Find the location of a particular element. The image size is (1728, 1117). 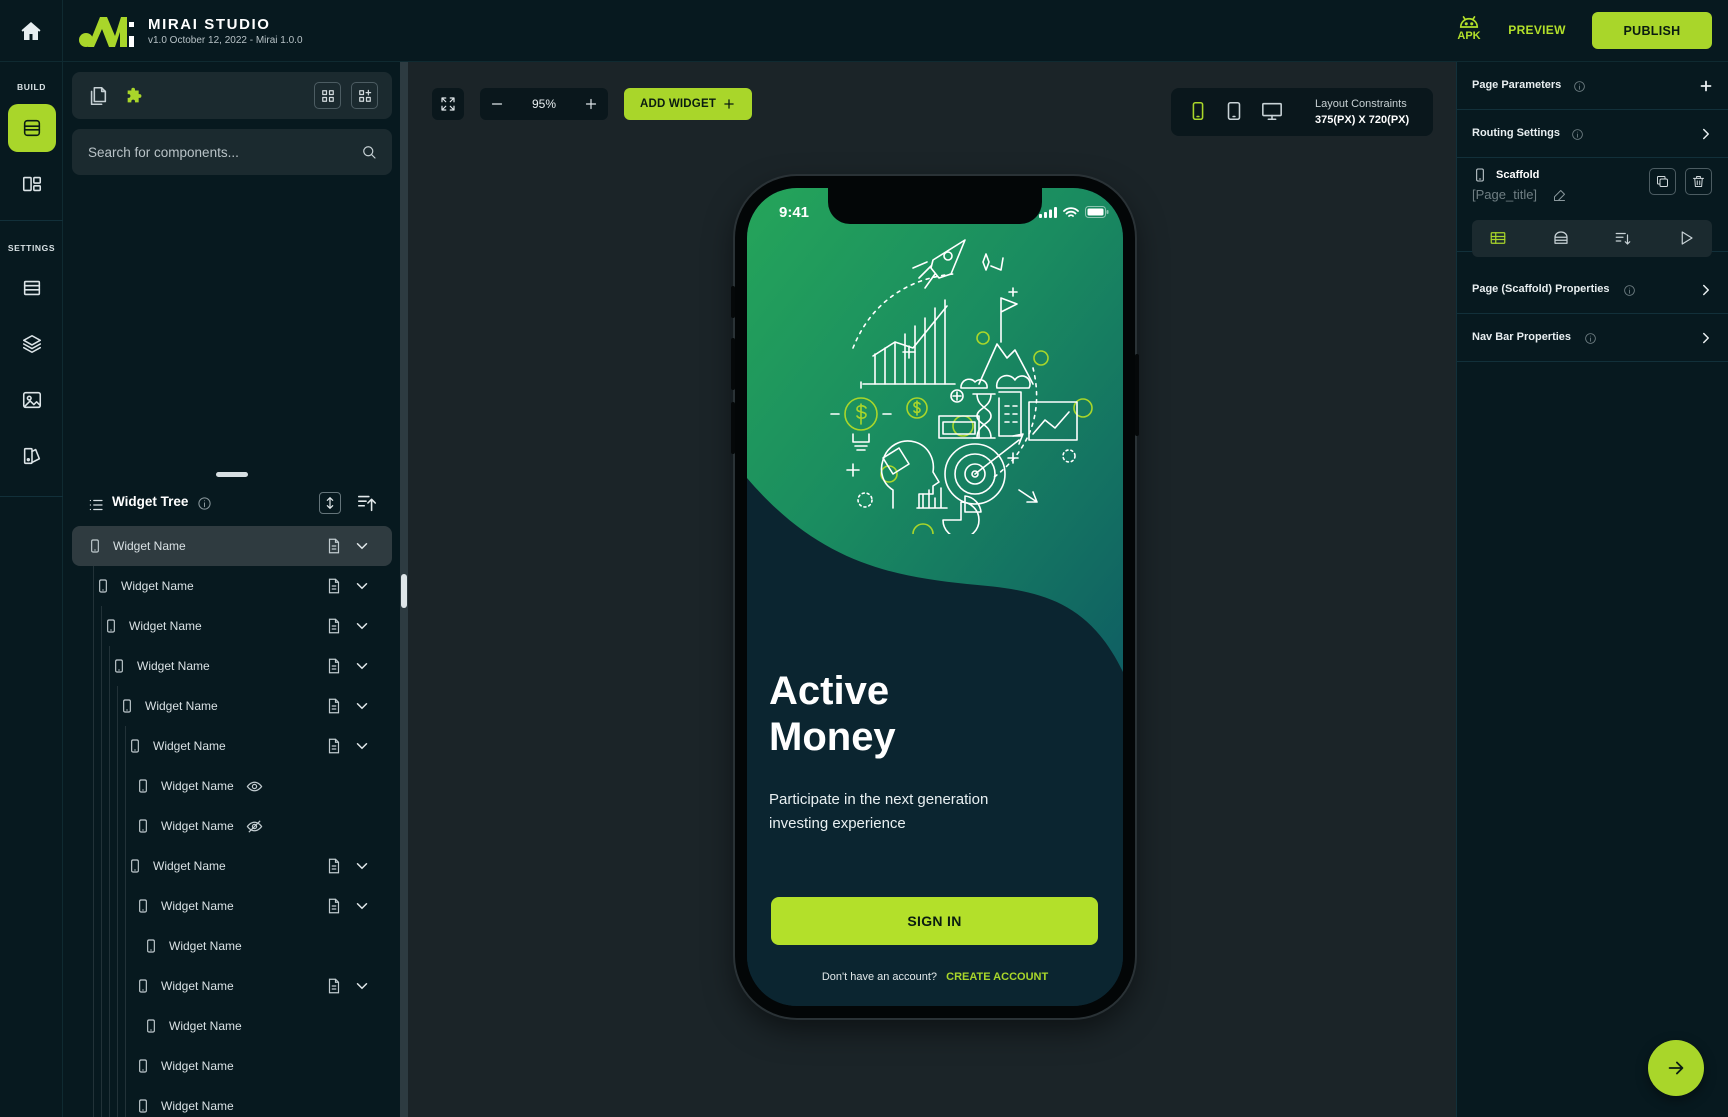

publish-button: PUBLISH is located at coordinates (1652, 30).